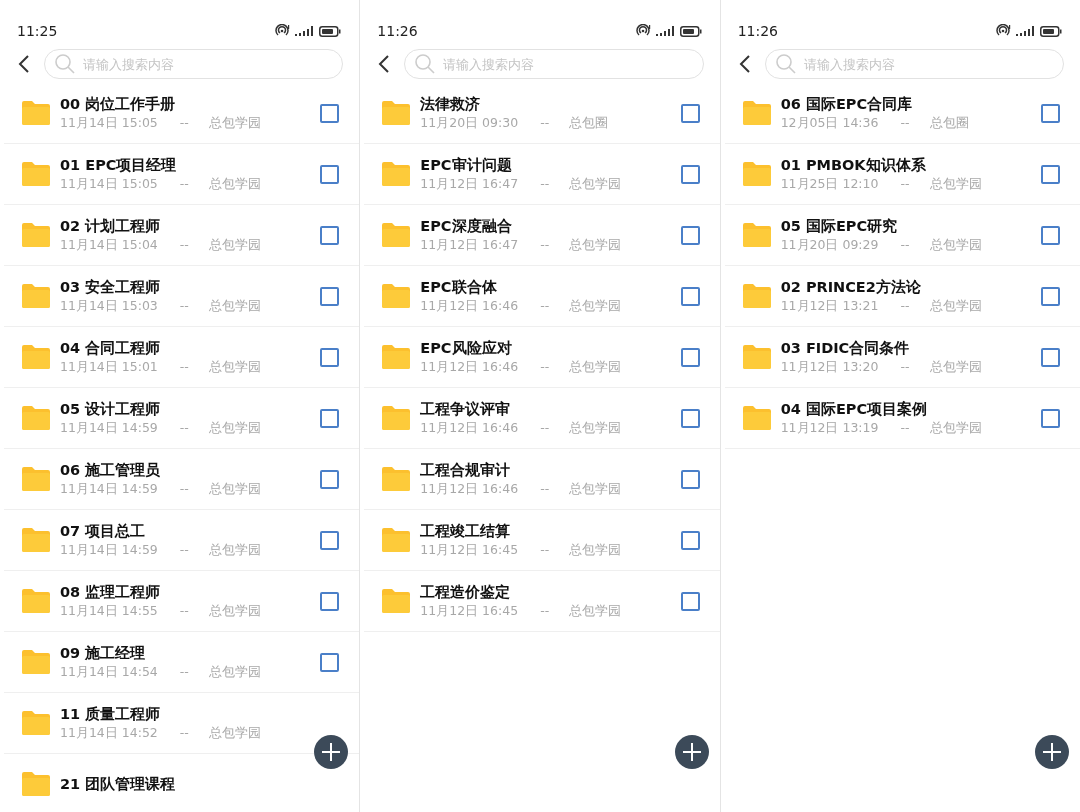  Describe the element at coordinates (854, 409) in the screenshot. I see `folder-title: 04 国际EPC项目案例` at that location.